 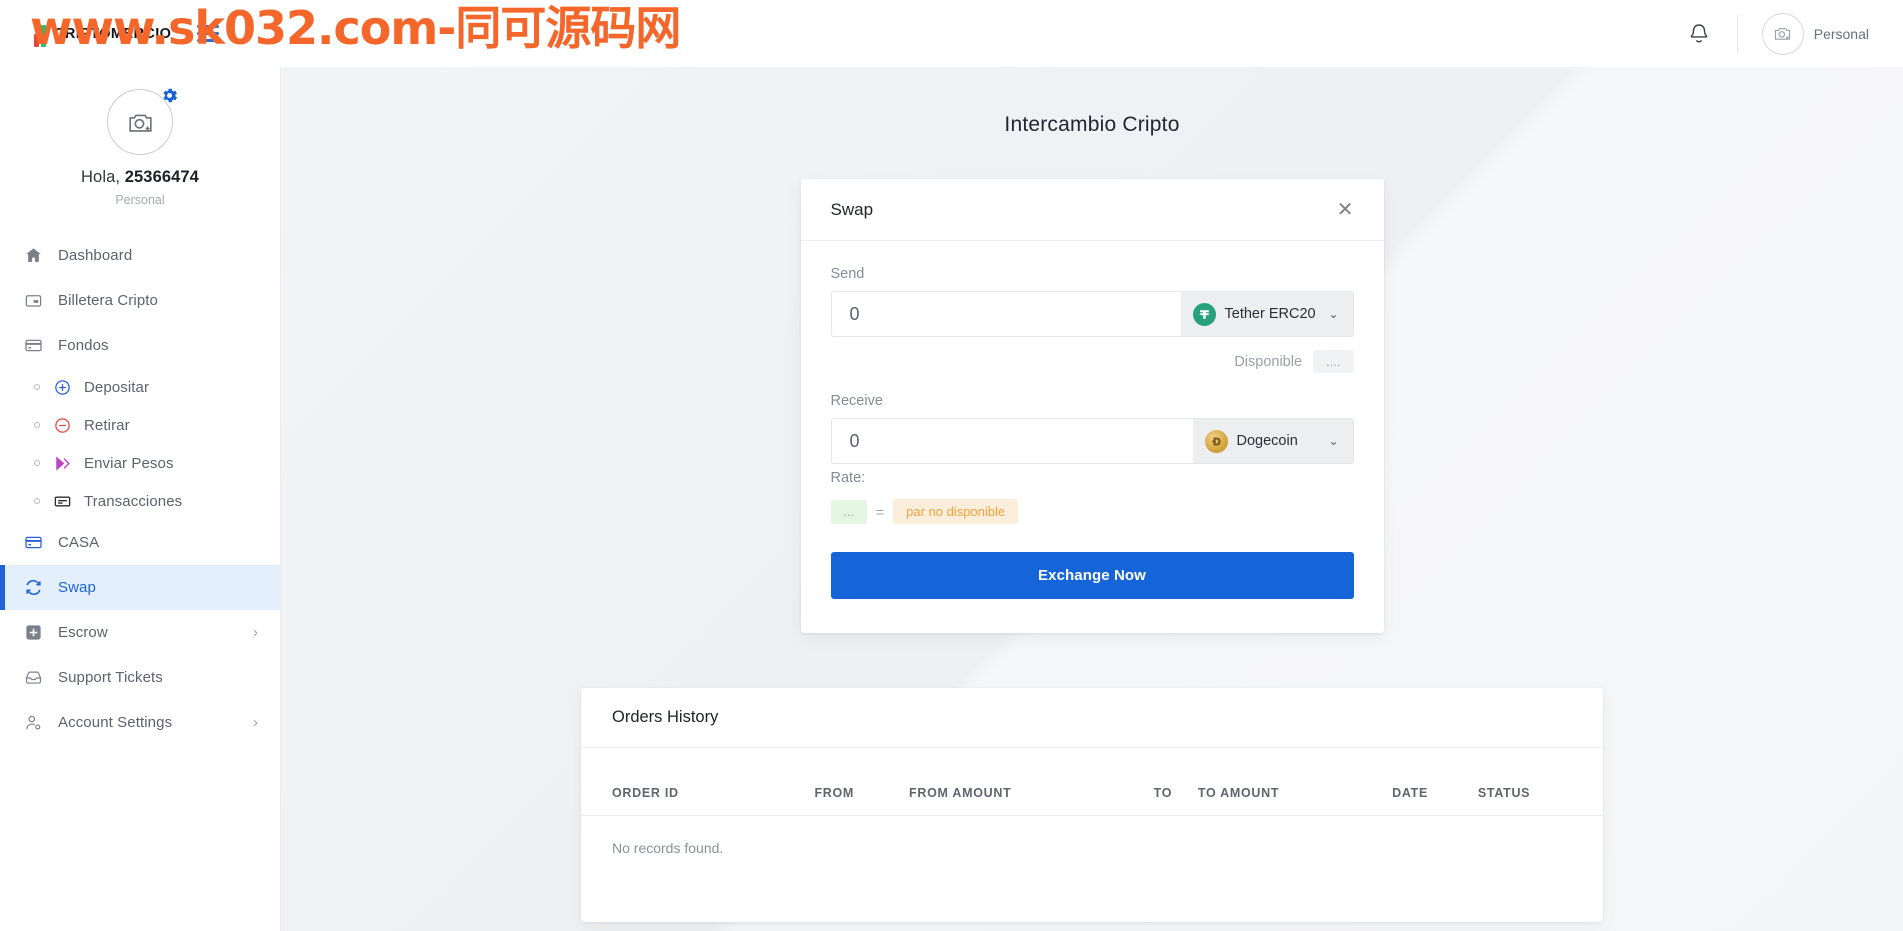 I want to click on table-empty-row: No records found., so click(x=1092, y=836).